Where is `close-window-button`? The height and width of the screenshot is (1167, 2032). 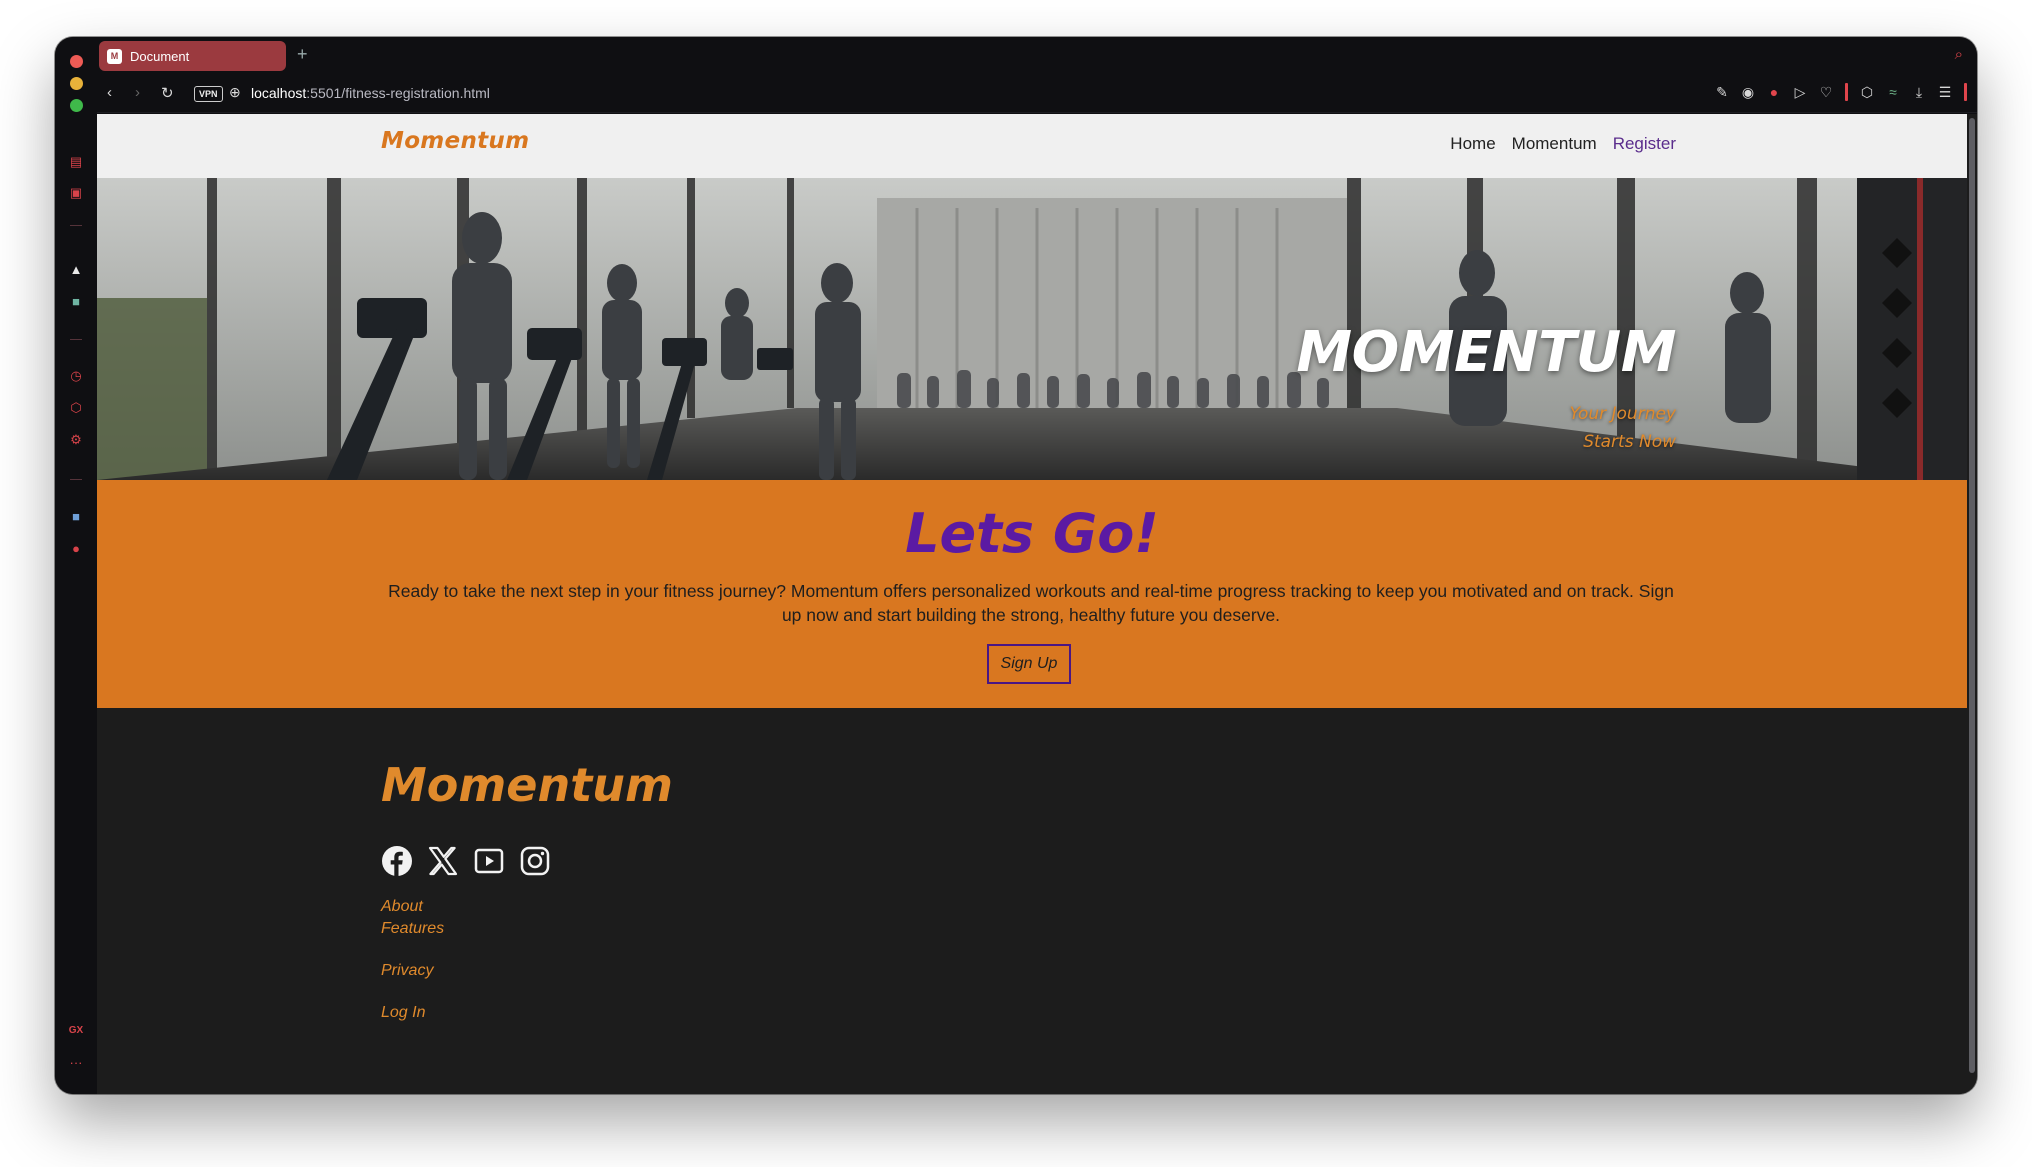
close-window-button is located at coordinates (76, 61).